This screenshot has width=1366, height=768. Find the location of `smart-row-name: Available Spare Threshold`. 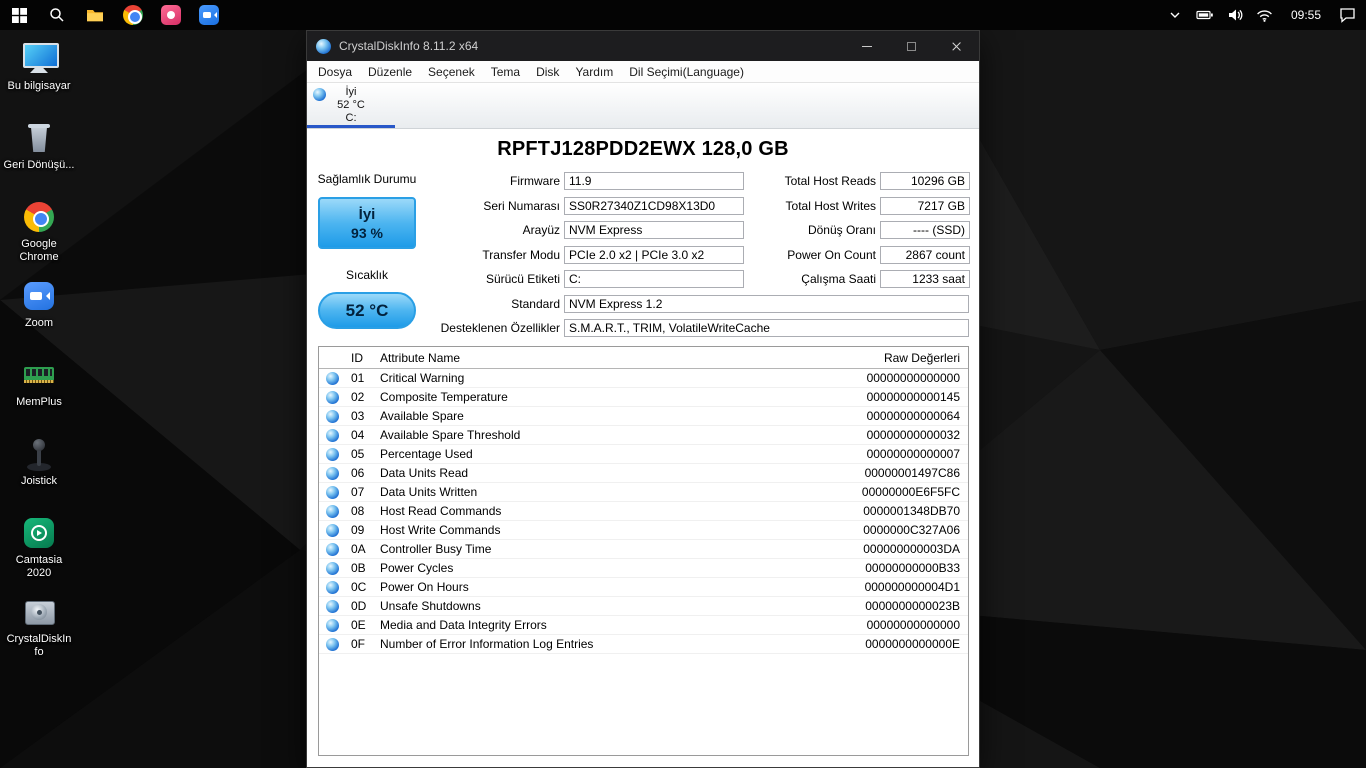

smart-row-name: Available Spare Threshold is located at coordinates (450, 435).